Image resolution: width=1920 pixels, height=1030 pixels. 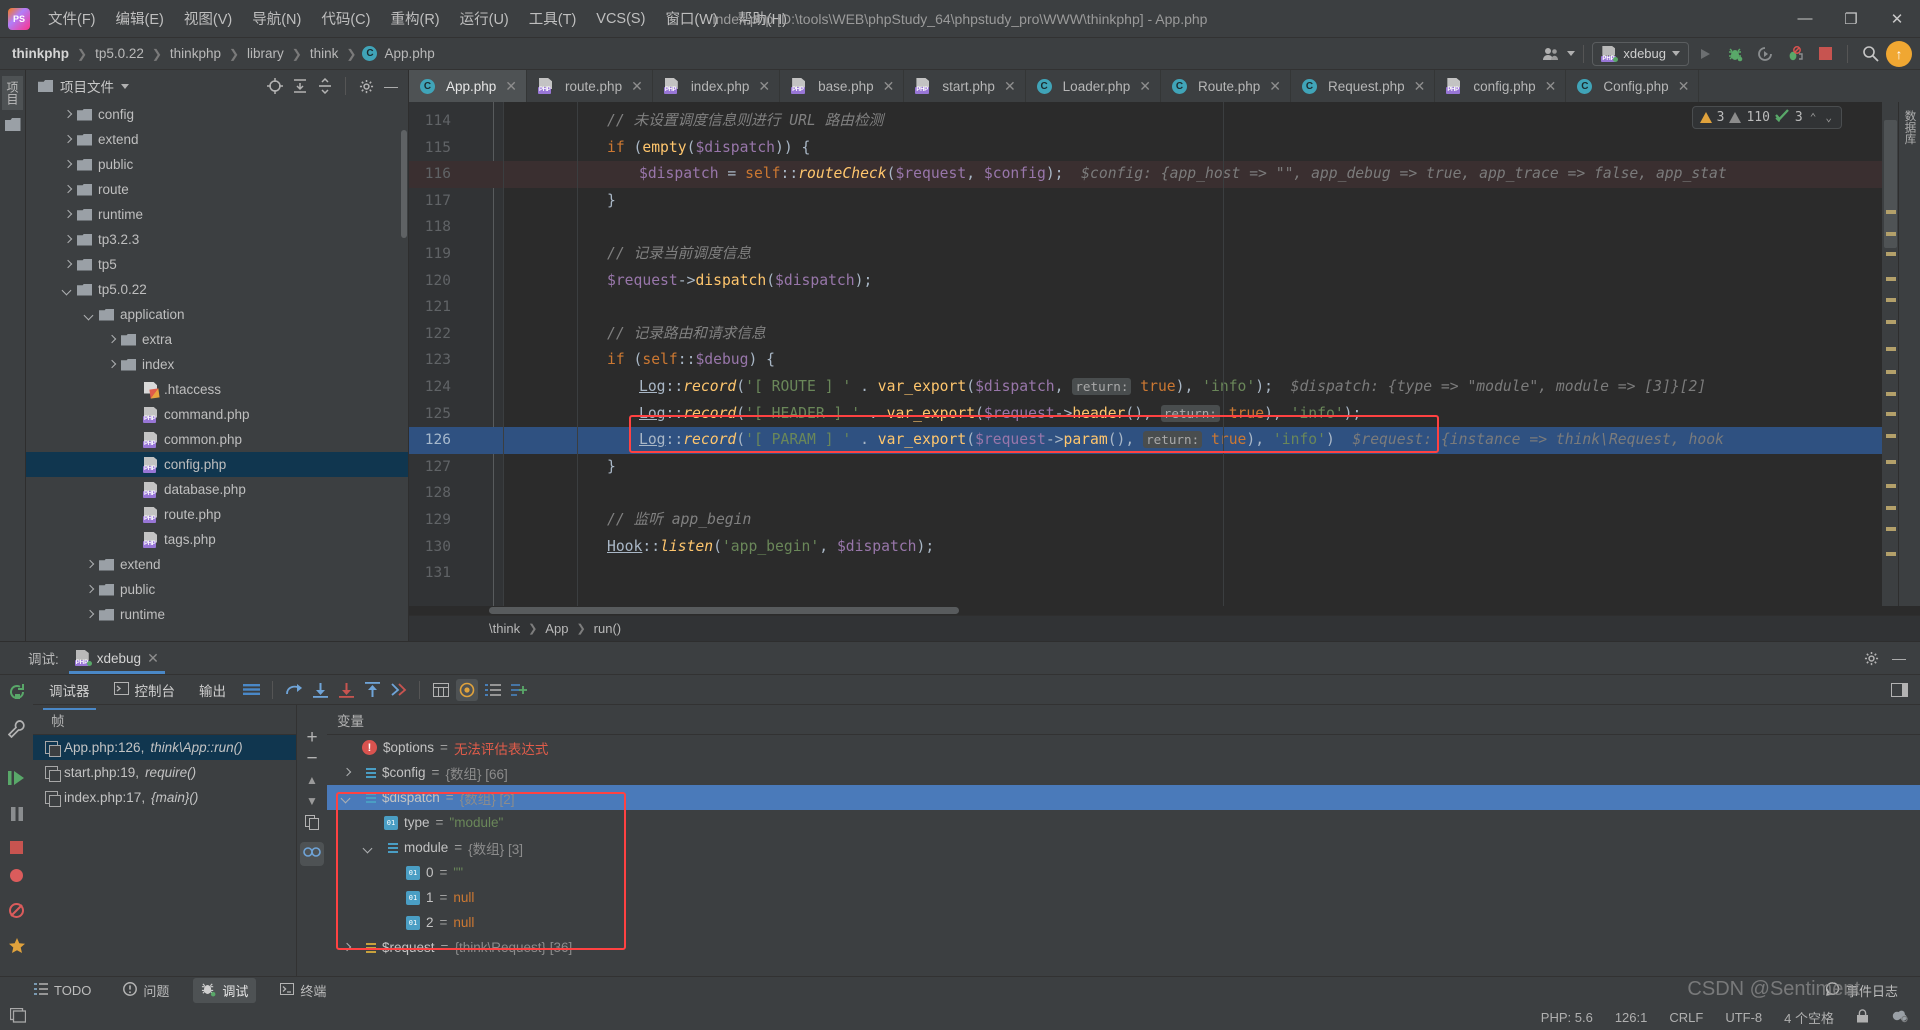 What do you see at coordinates (208, 18) in the screenshot?
I see `menu-view: 视图(V)` at bounding box center [208, 18].